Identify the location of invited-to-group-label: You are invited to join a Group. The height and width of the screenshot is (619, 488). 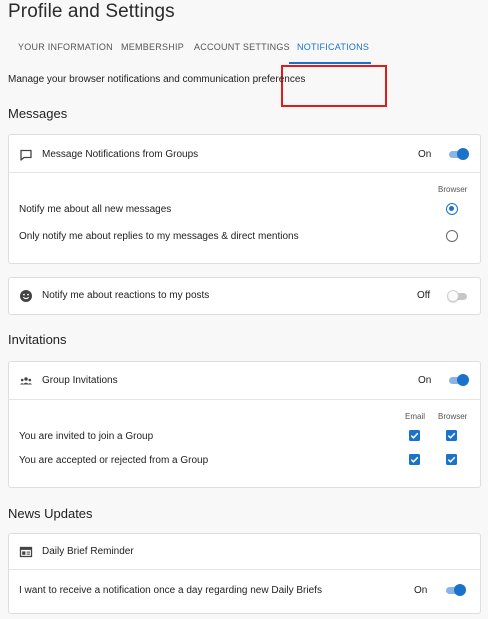
(86, 436).